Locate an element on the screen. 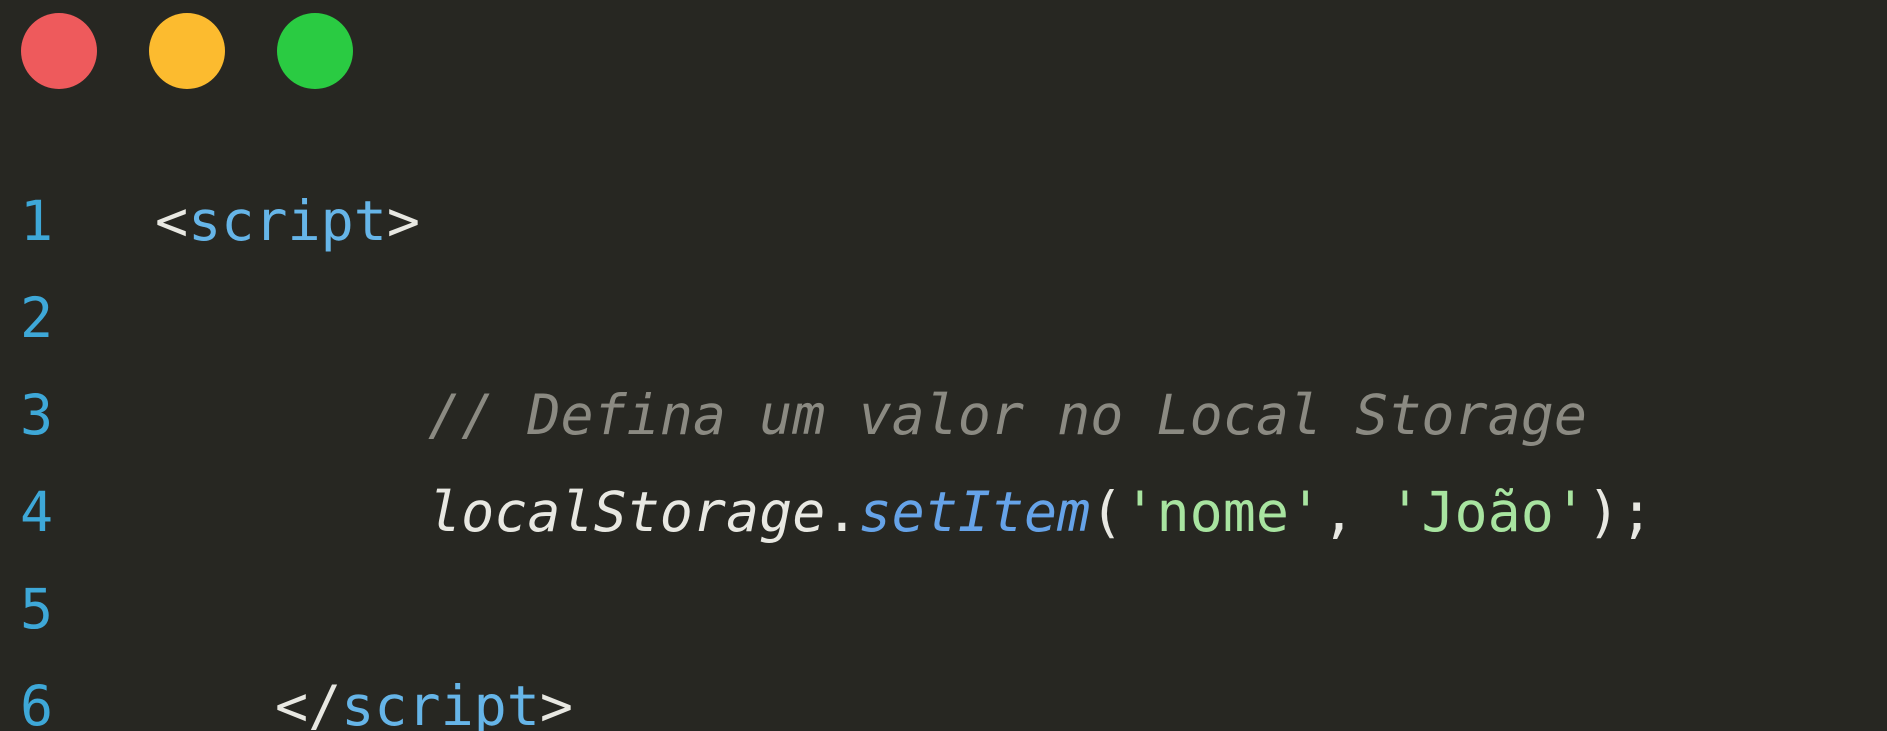 The image size is (1887, 731). token-string: 'João' is located at coordinates (1488, 512).